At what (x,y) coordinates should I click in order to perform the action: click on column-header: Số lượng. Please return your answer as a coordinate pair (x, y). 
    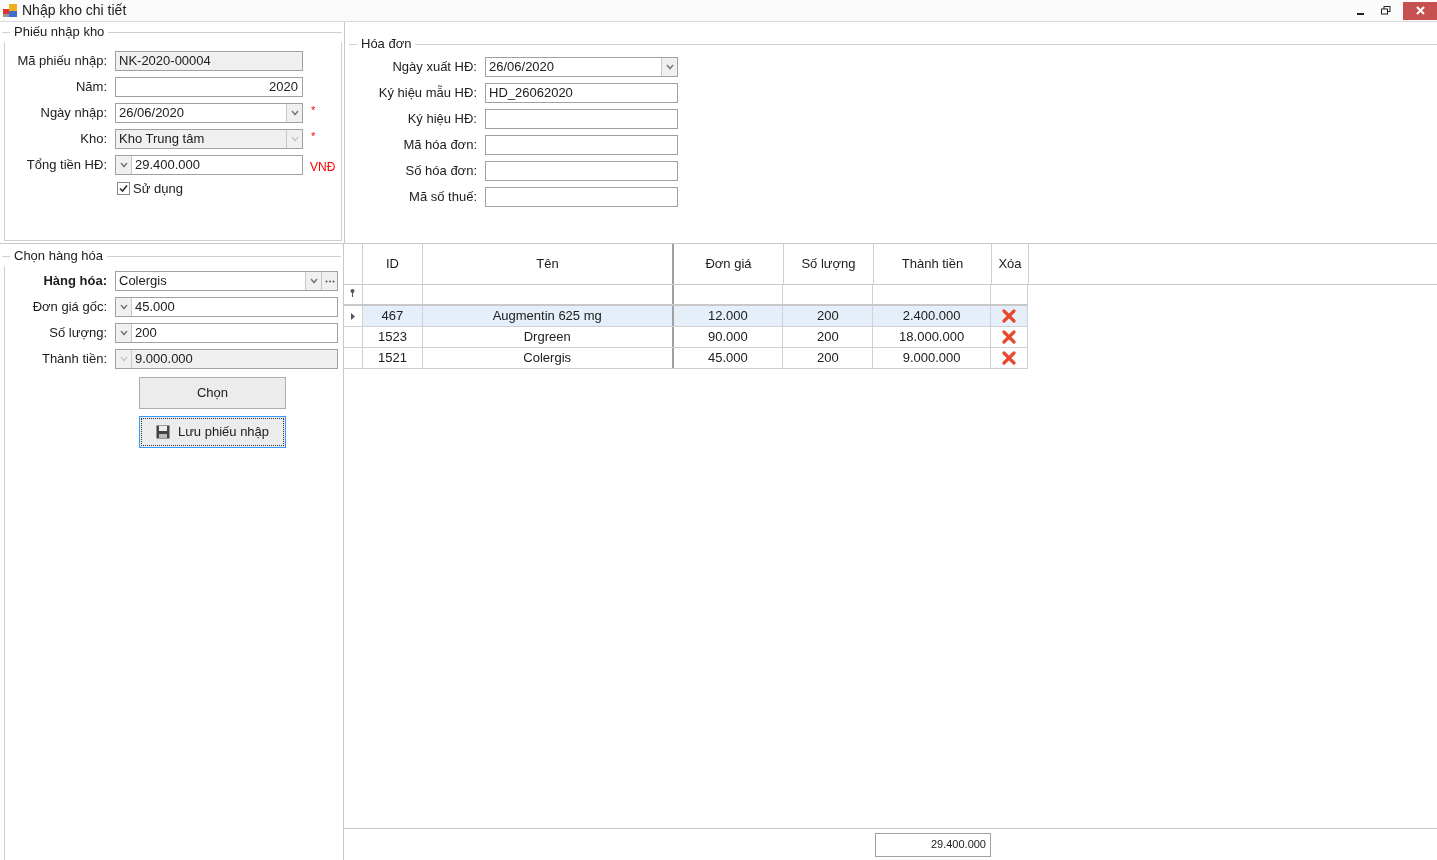
    Looking at the image, I should click on (829, 264).